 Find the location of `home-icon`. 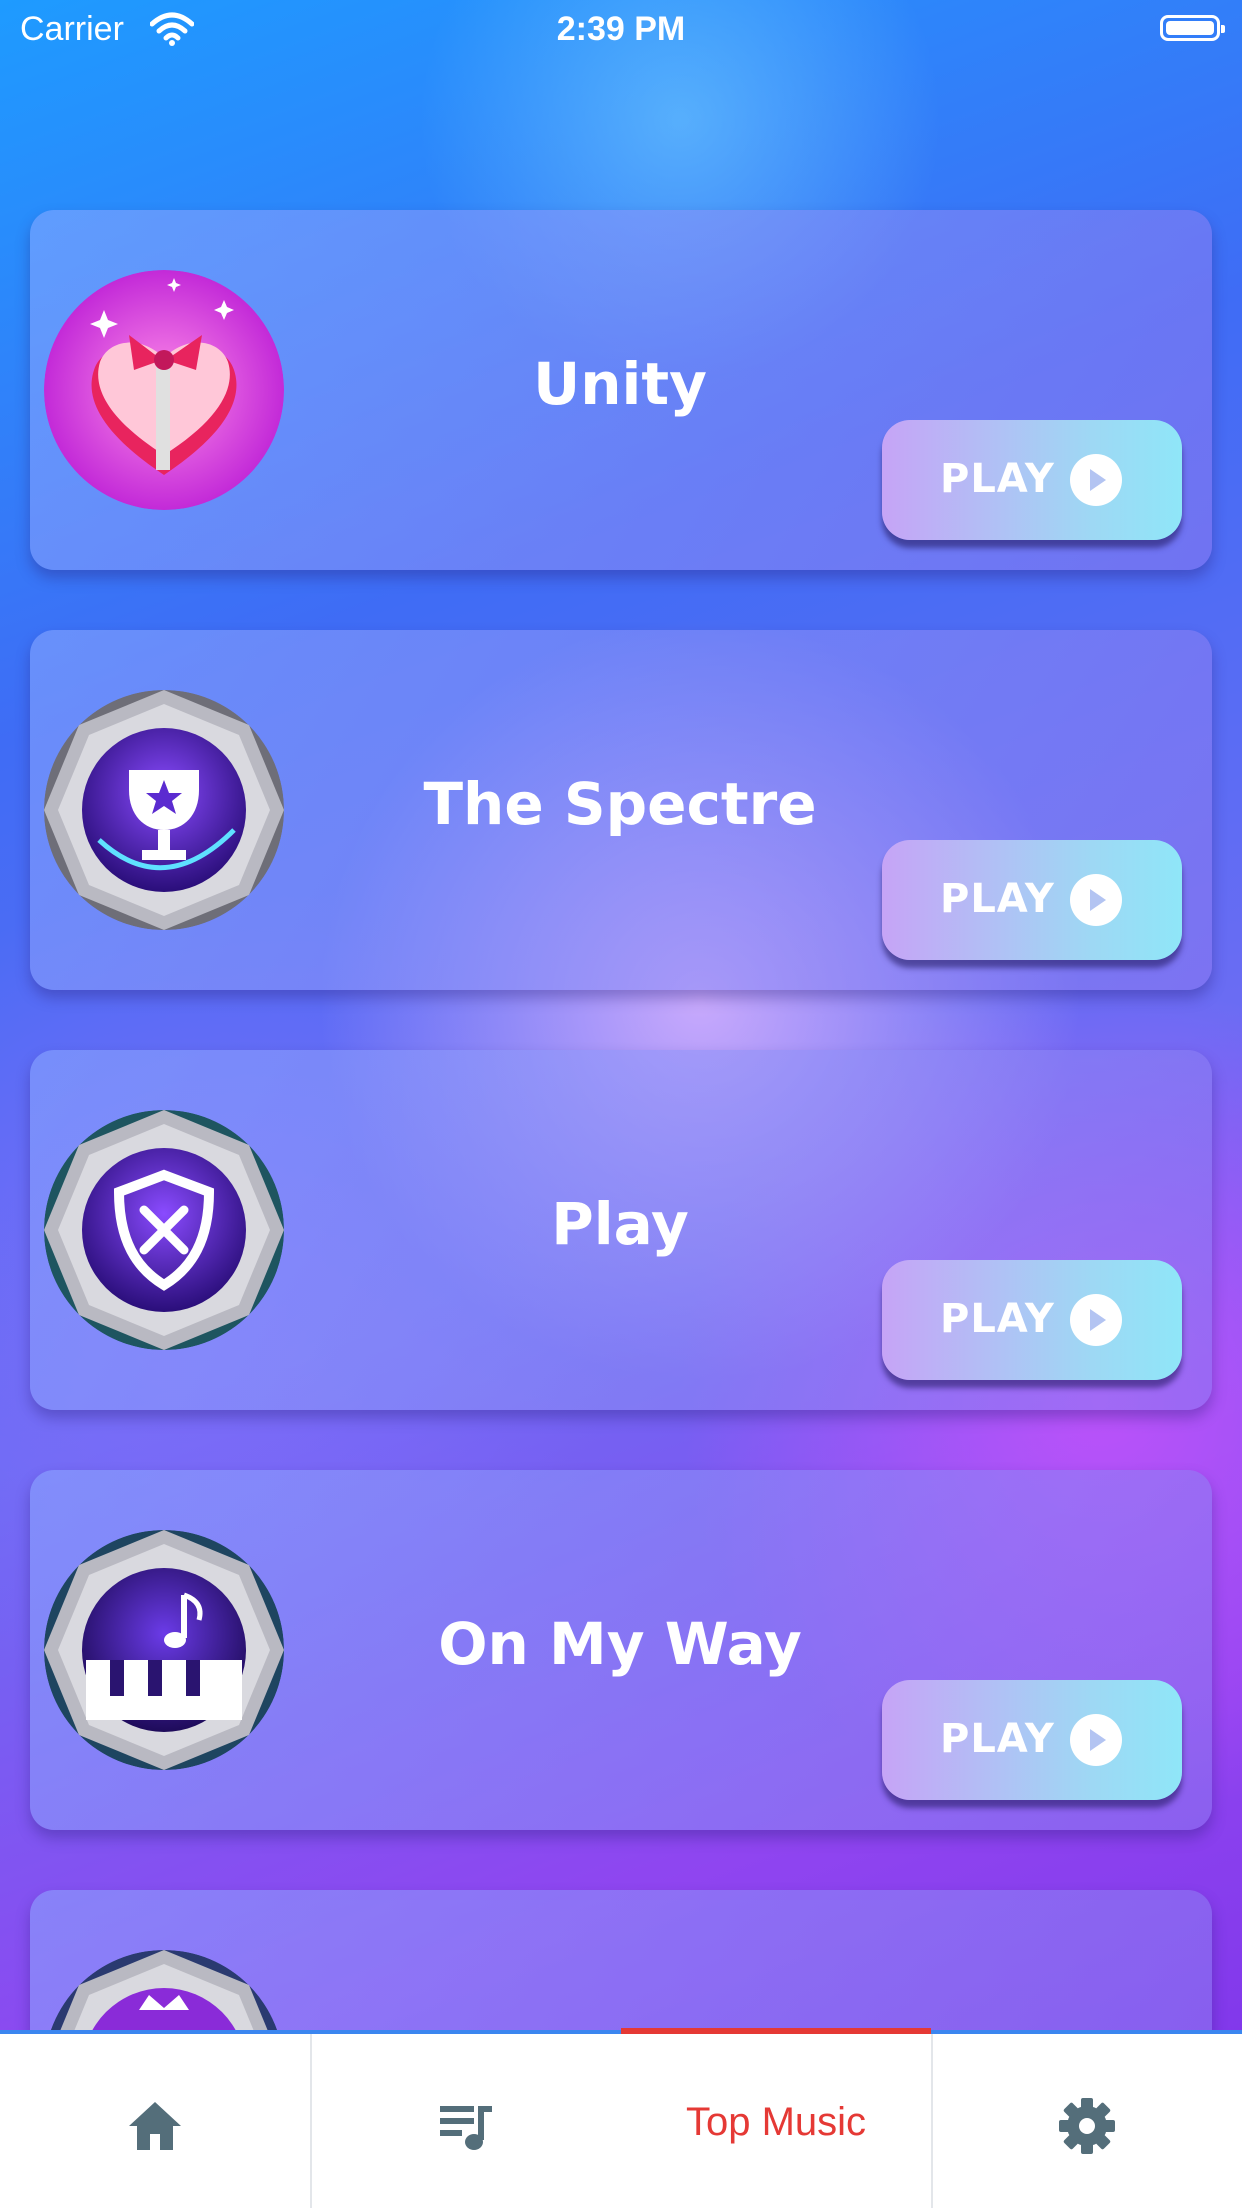

home-icon is located at coordinates (155, 2126).